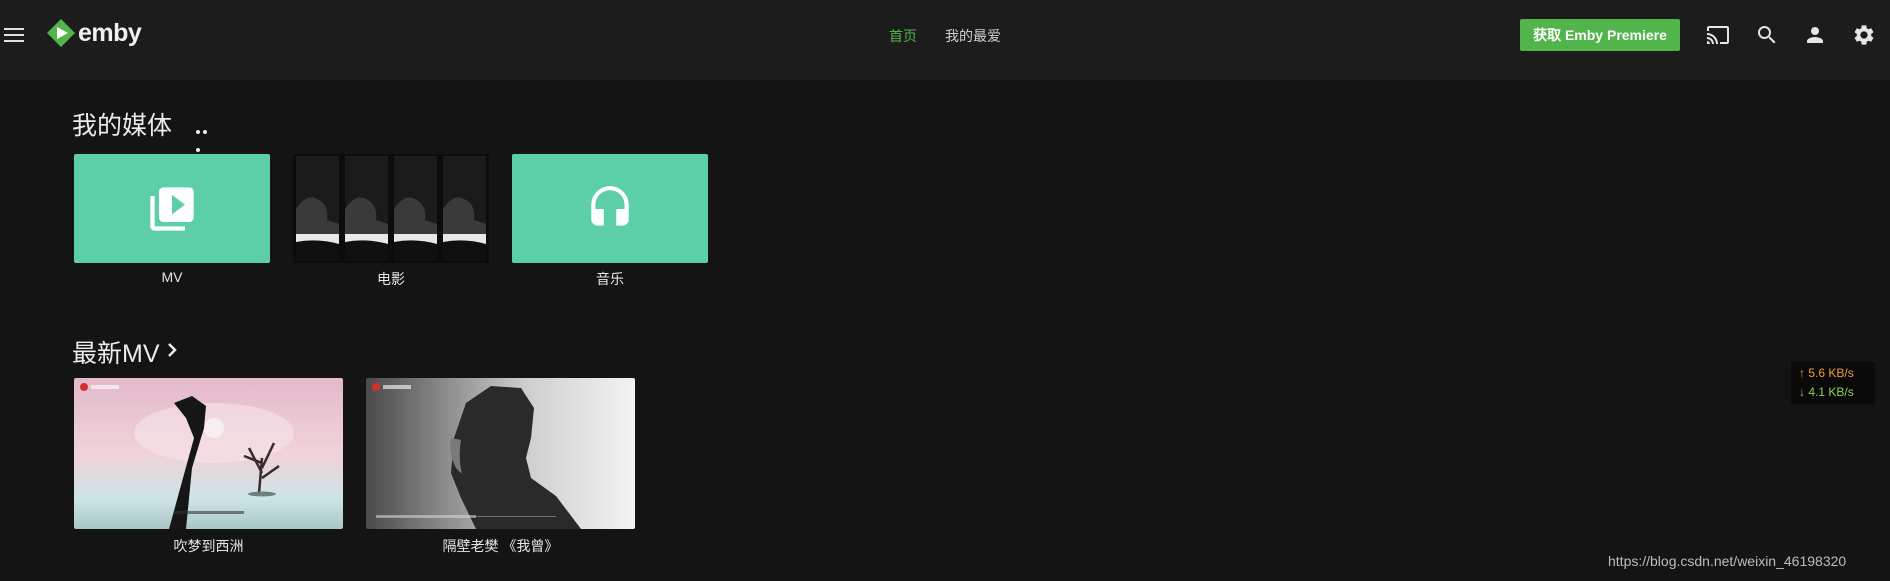  What do you see at coordinates (1600, 35) in the screenshot?
I see `get-premiere-button: 获取 Emby Premiere` at bounding box center [1600, 35].